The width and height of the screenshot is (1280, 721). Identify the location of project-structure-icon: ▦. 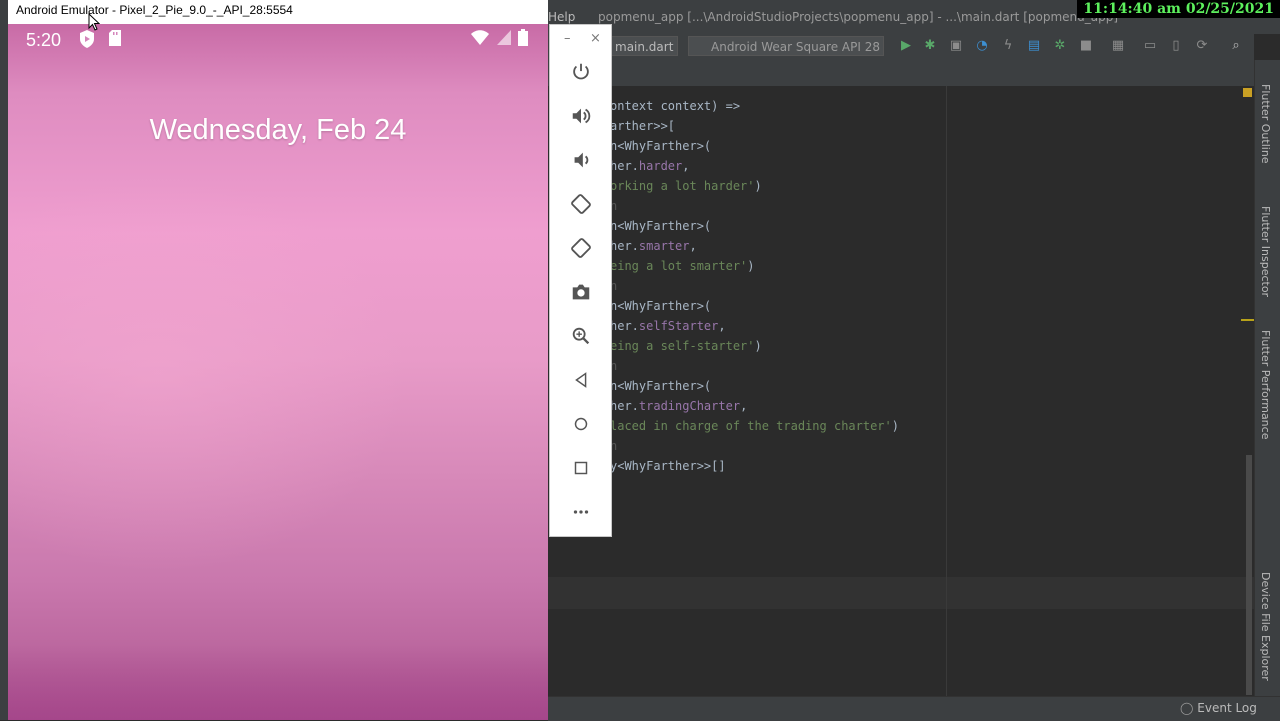
(1118, 46).